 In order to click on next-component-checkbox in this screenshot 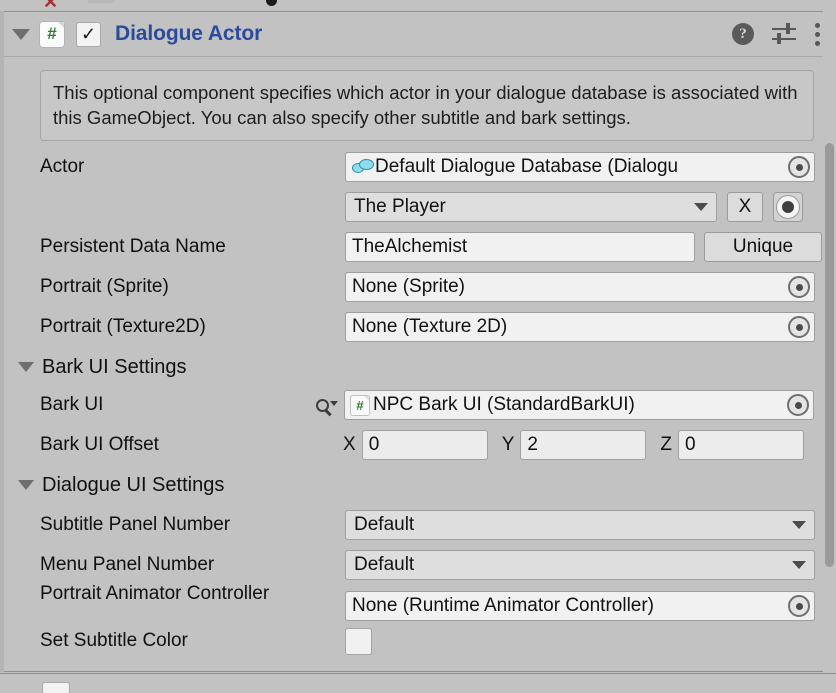, I will do `click(56, 687)`.